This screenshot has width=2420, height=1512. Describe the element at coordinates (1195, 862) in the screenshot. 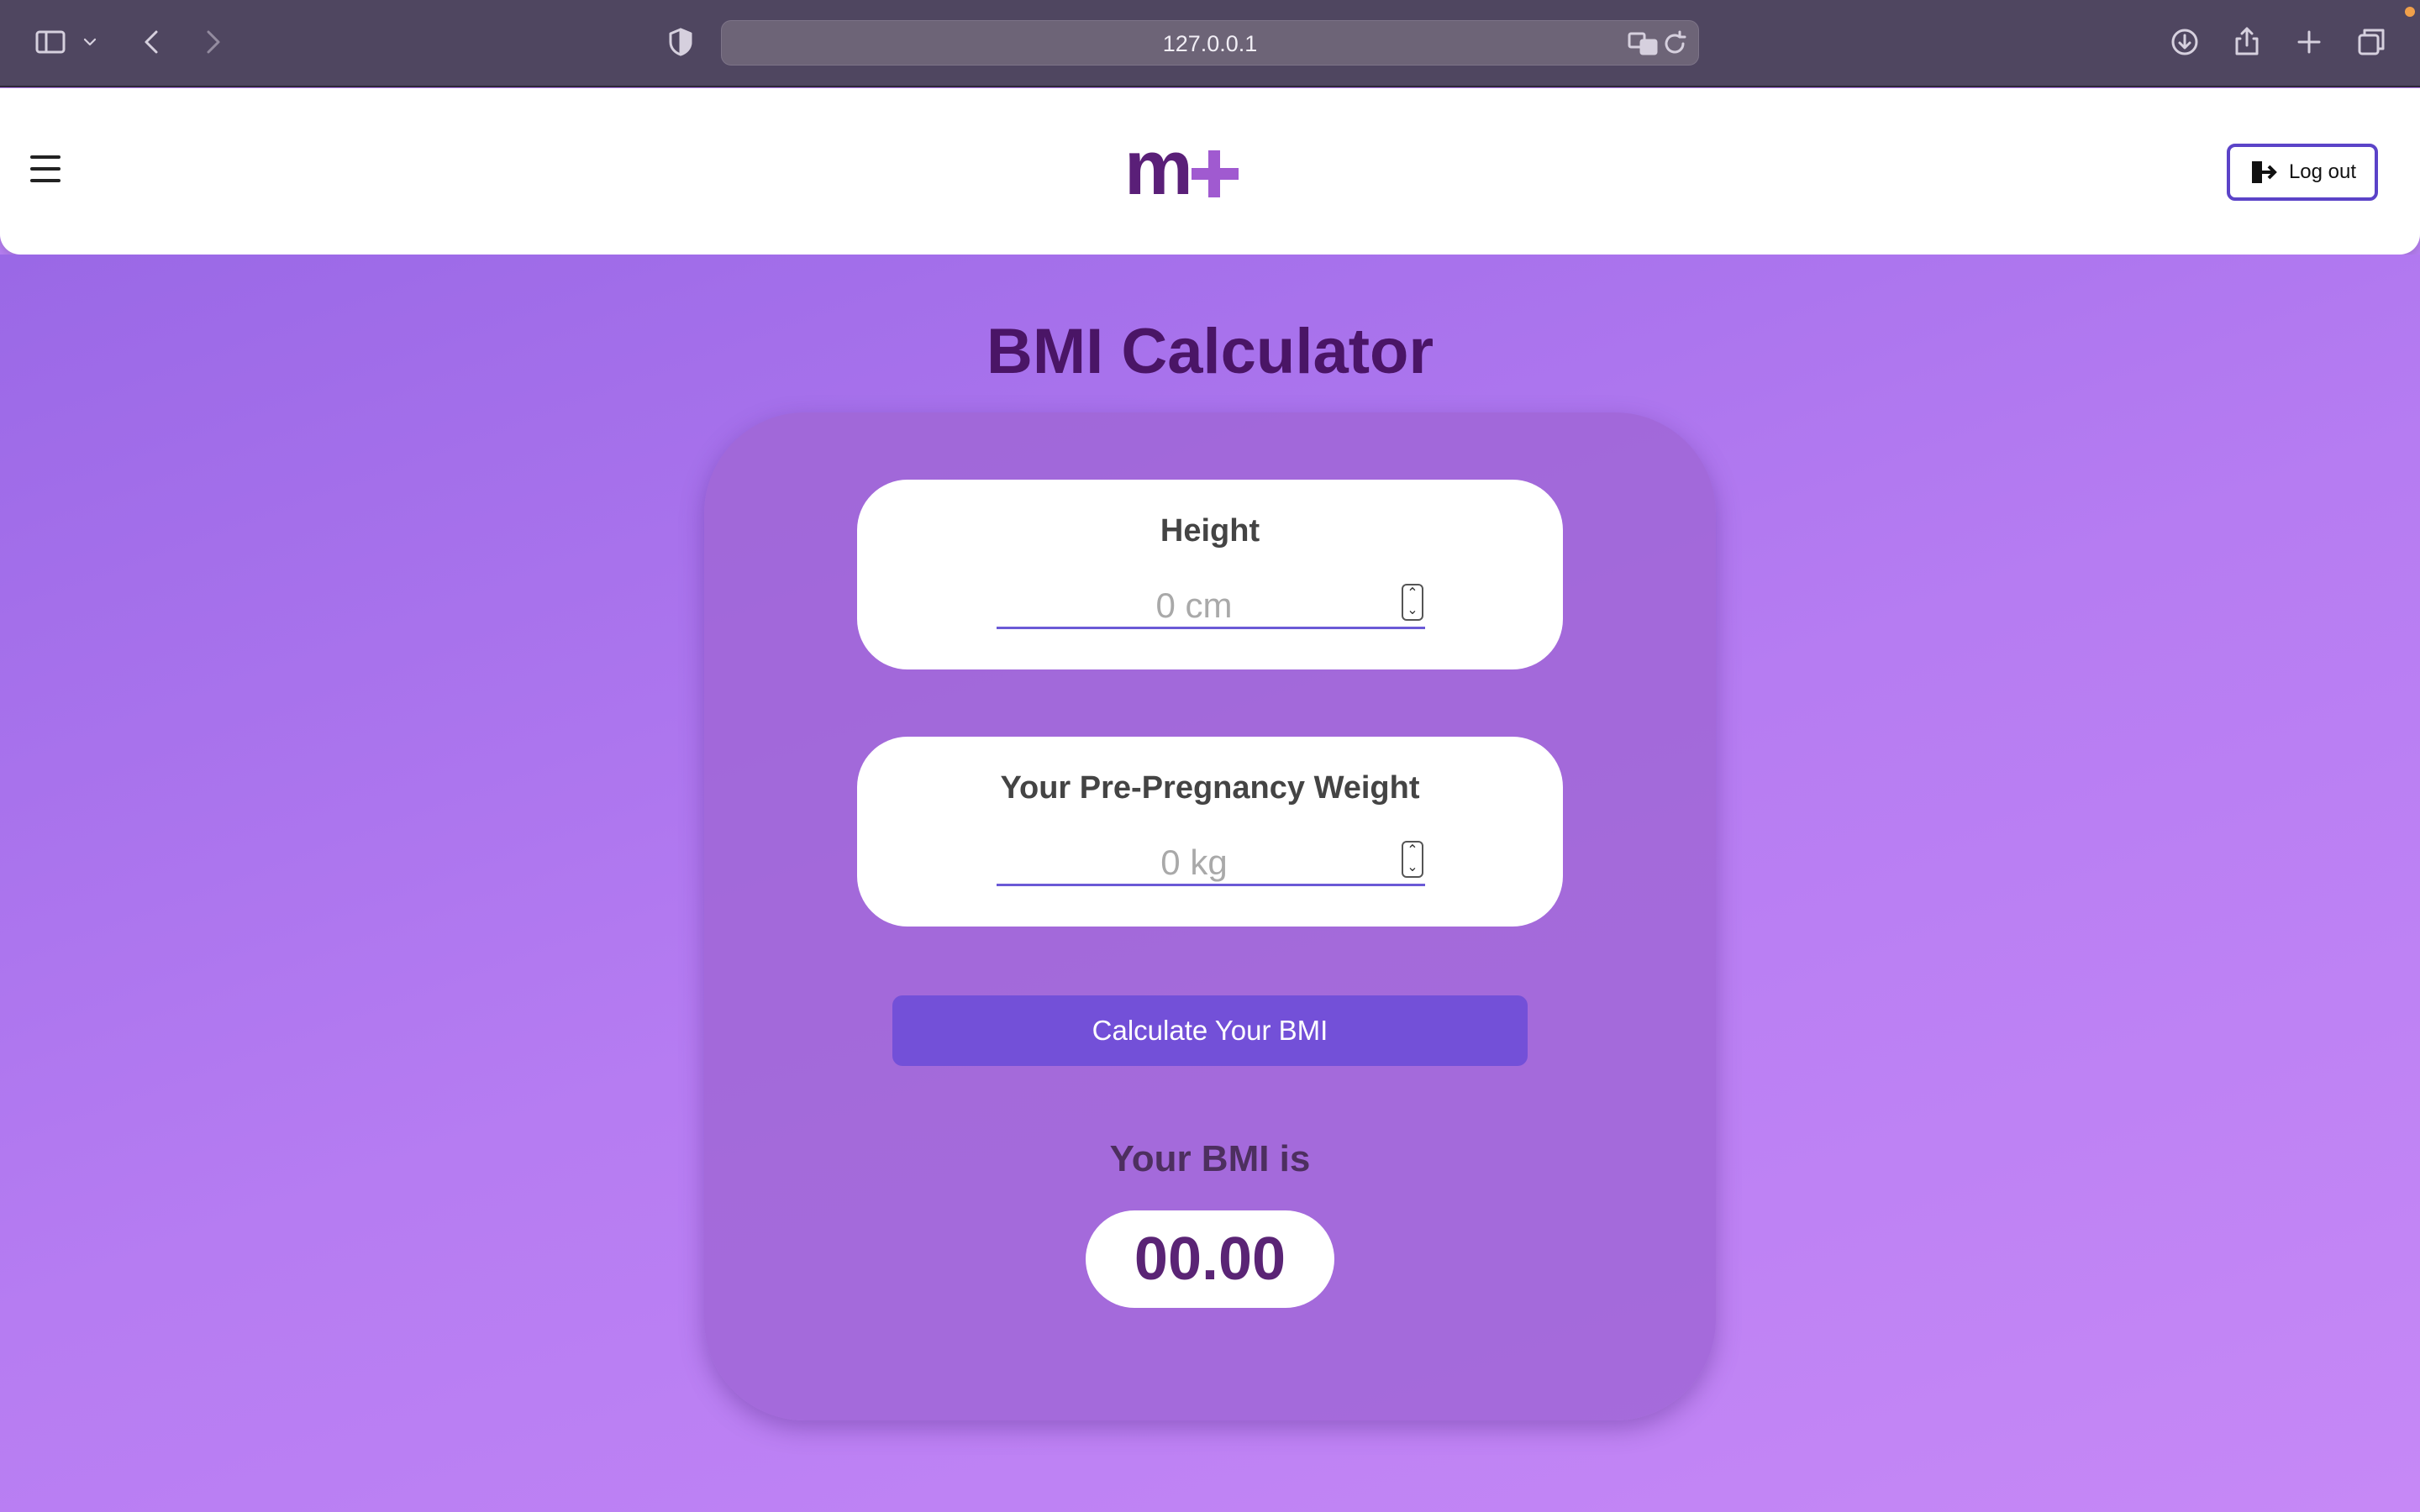

I see `weight-input` at that location.